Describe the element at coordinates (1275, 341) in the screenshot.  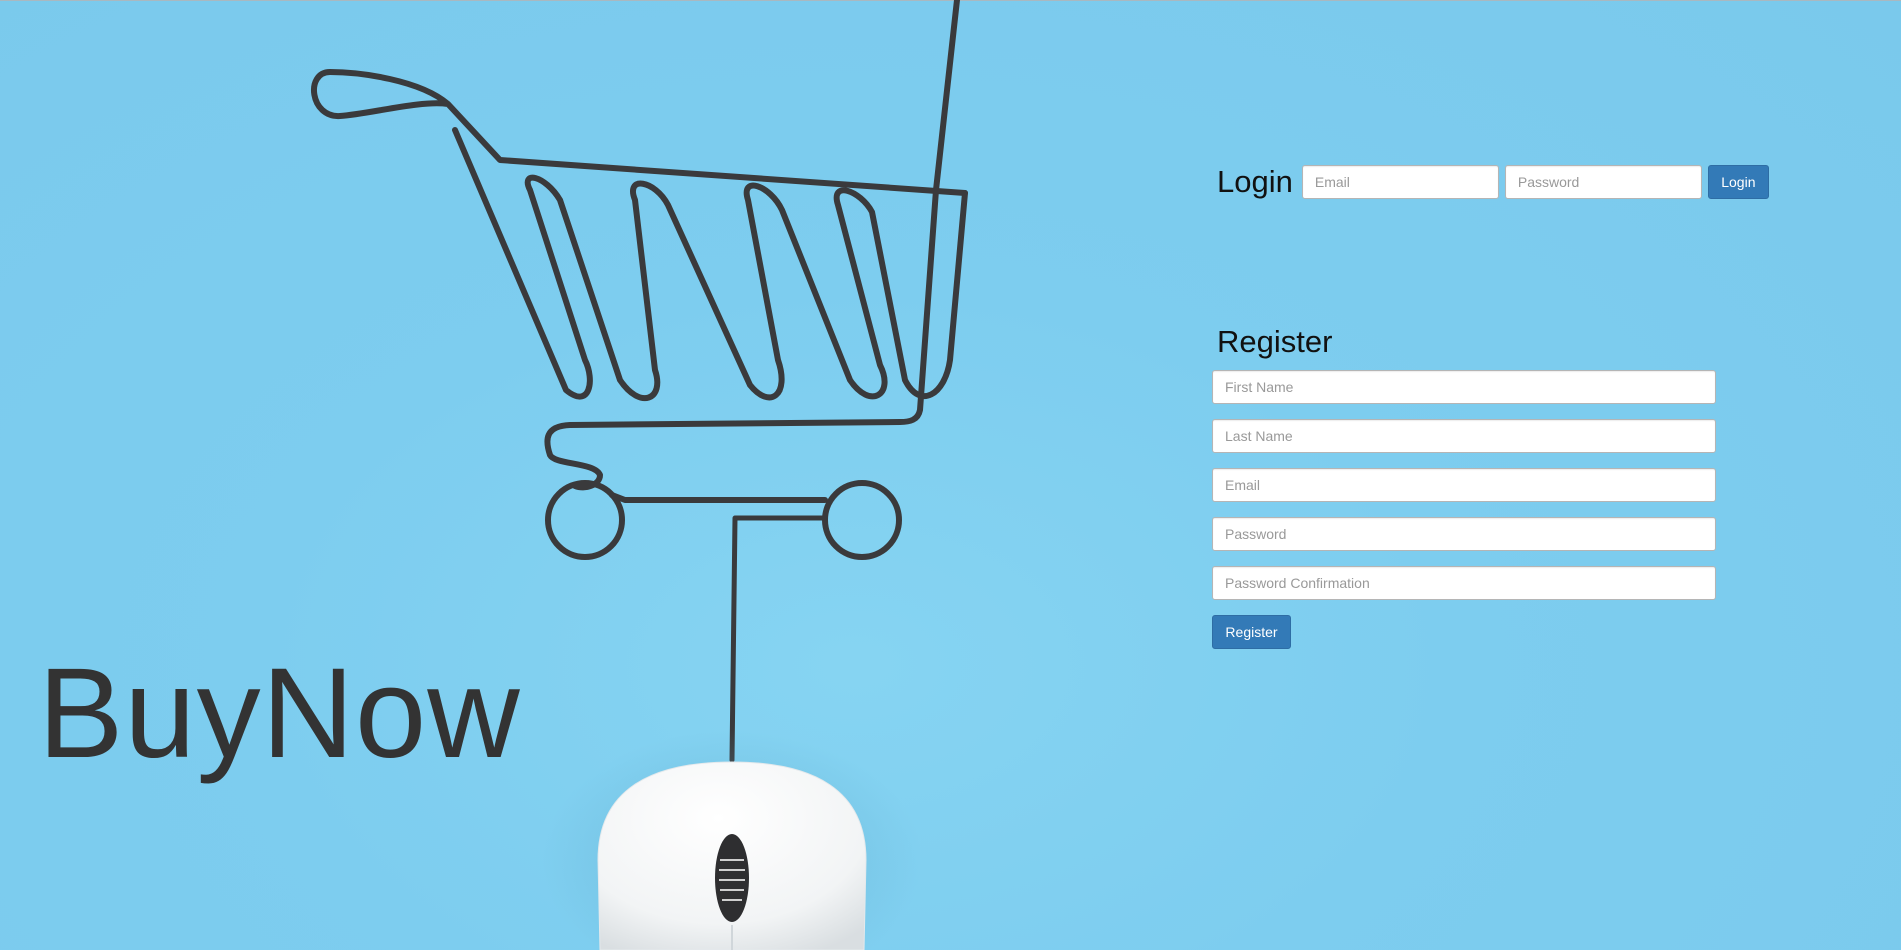
I see `register-title: Register` at that location.